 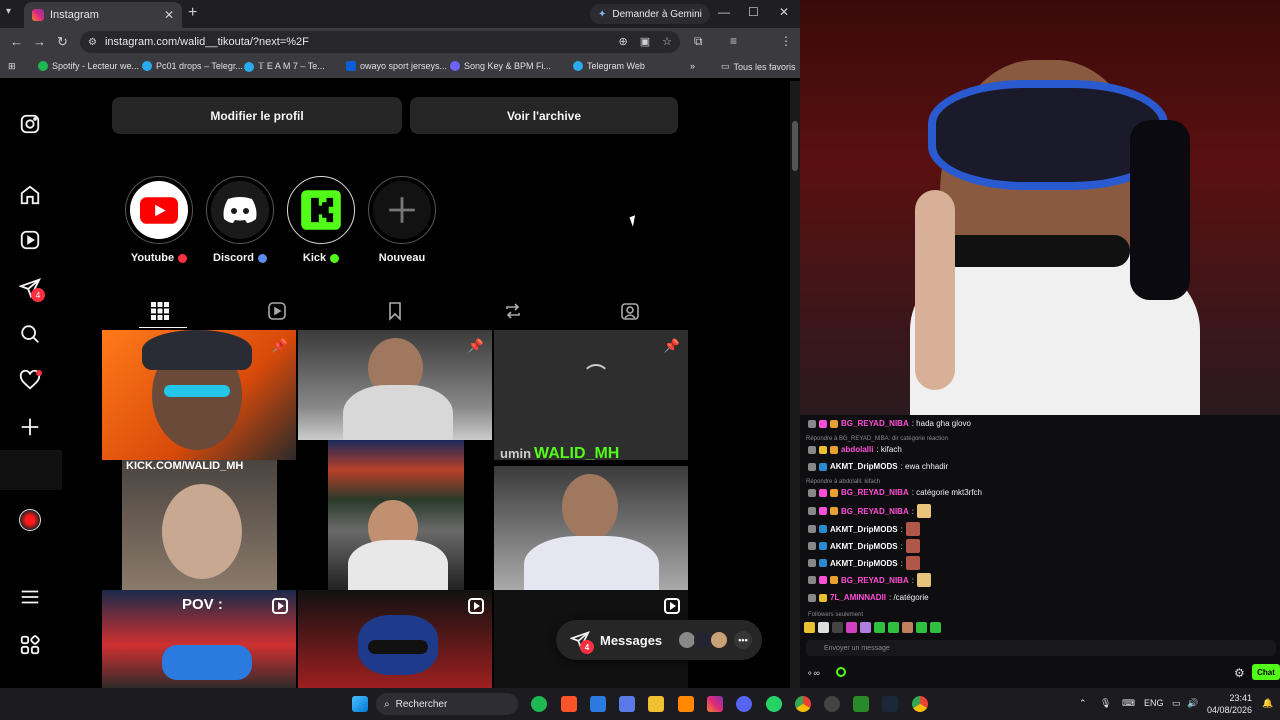 What do you see at coordinates (321, 220) in the screenshot?
I see `highlight-kick: Kick` at bounding box center [321, 220].